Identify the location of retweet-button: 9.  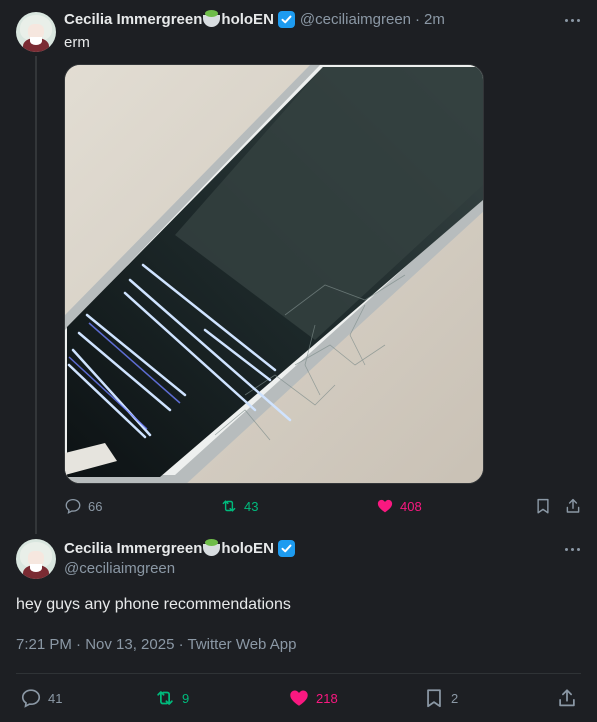
(171, 698).